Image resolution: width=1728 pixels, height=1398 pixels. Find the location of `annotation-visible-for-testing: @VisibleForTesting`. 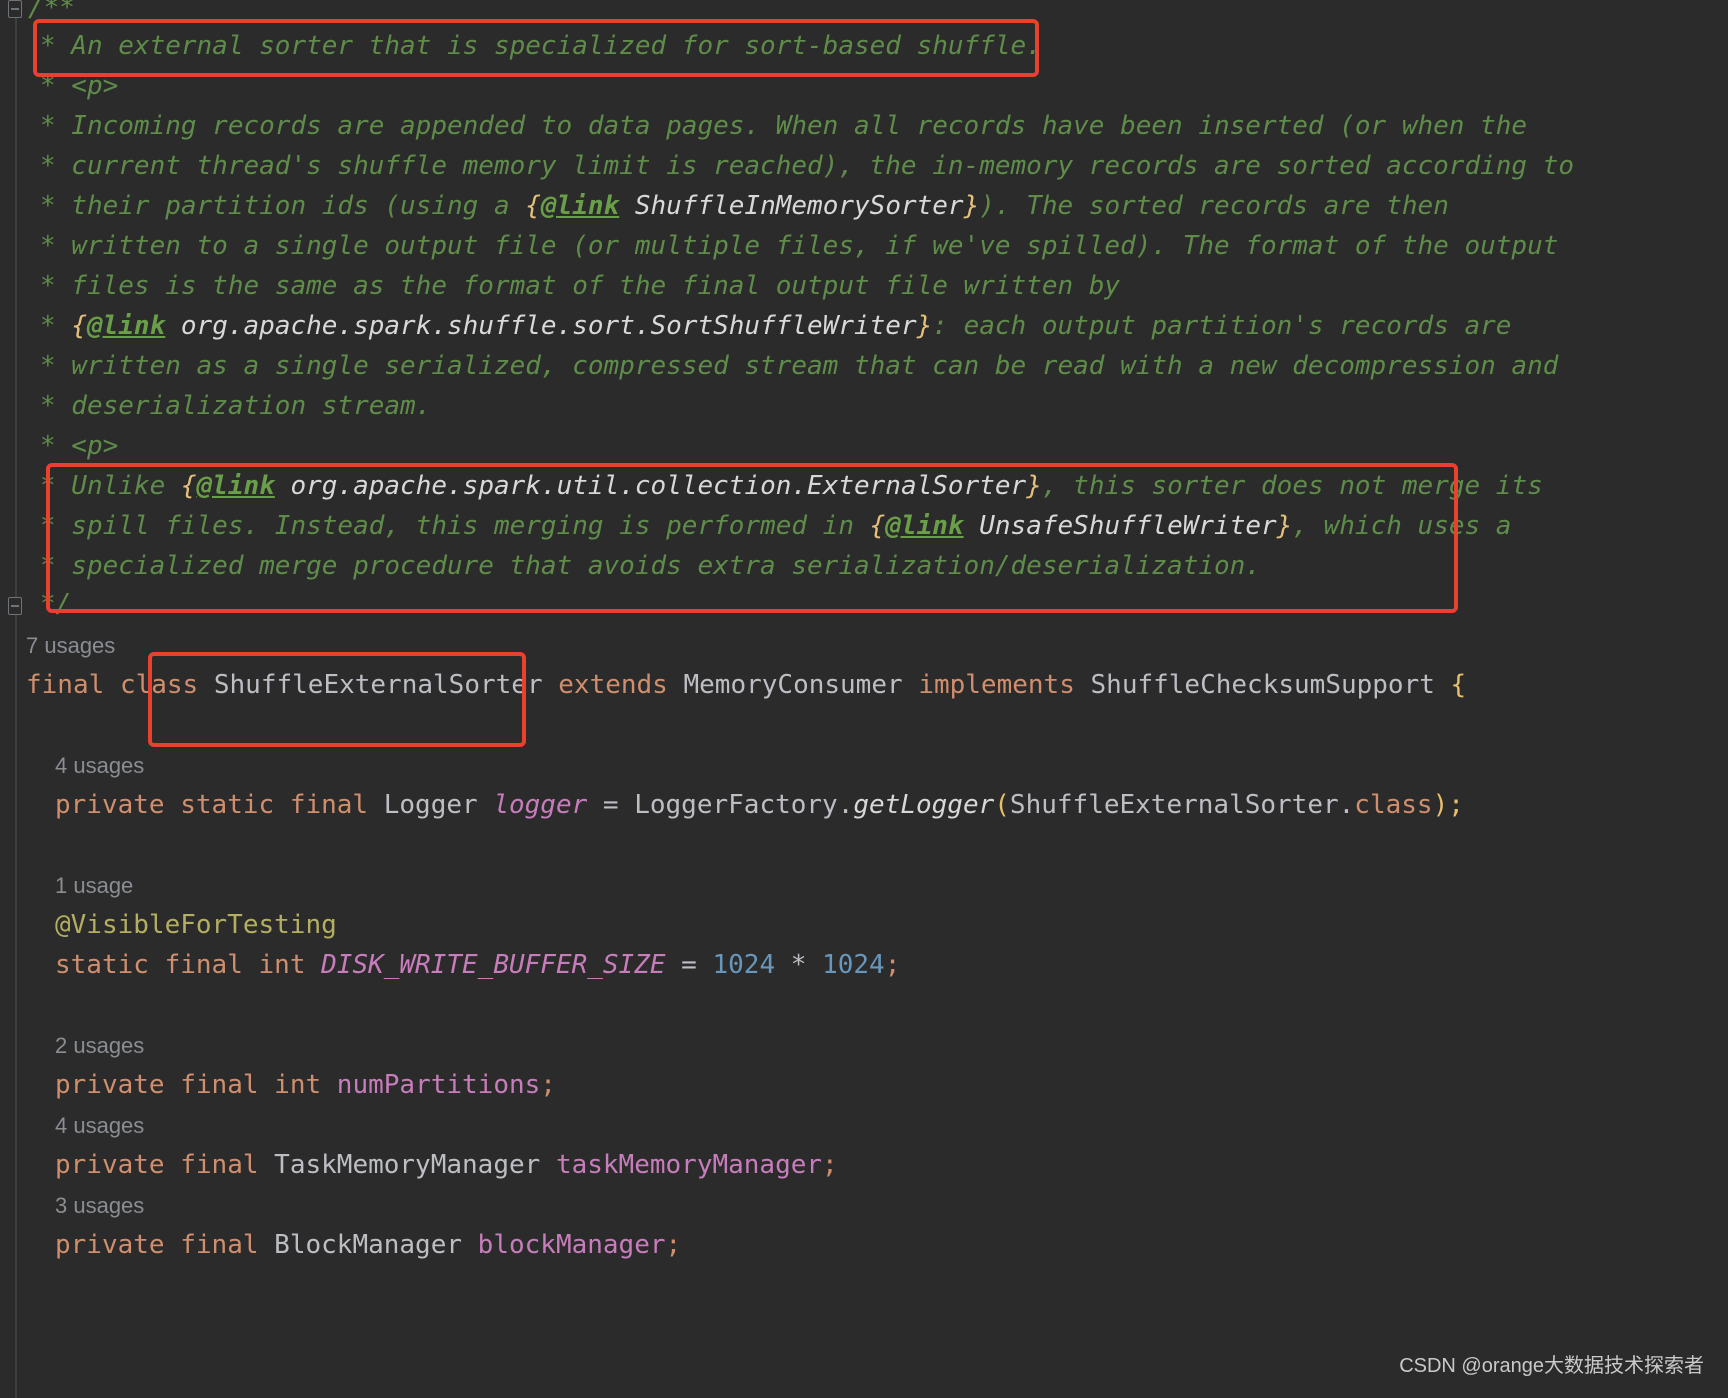

annotation-visible-for-testing: @VisibleForTesting is located at coordinates (196, 925).